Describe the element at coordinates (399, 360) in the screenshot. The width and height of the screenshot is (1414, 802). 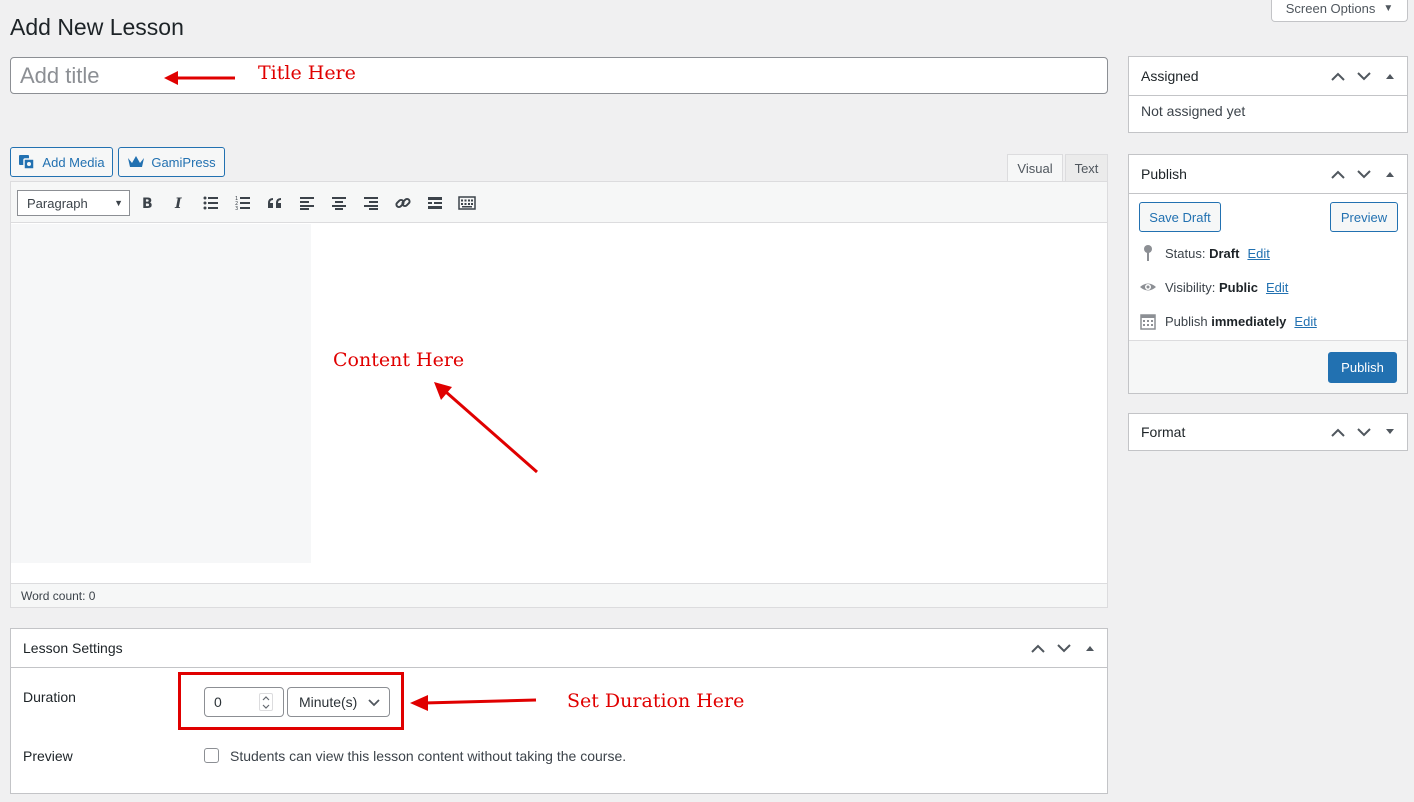
I see `content-annotation: Content Here` at that location.